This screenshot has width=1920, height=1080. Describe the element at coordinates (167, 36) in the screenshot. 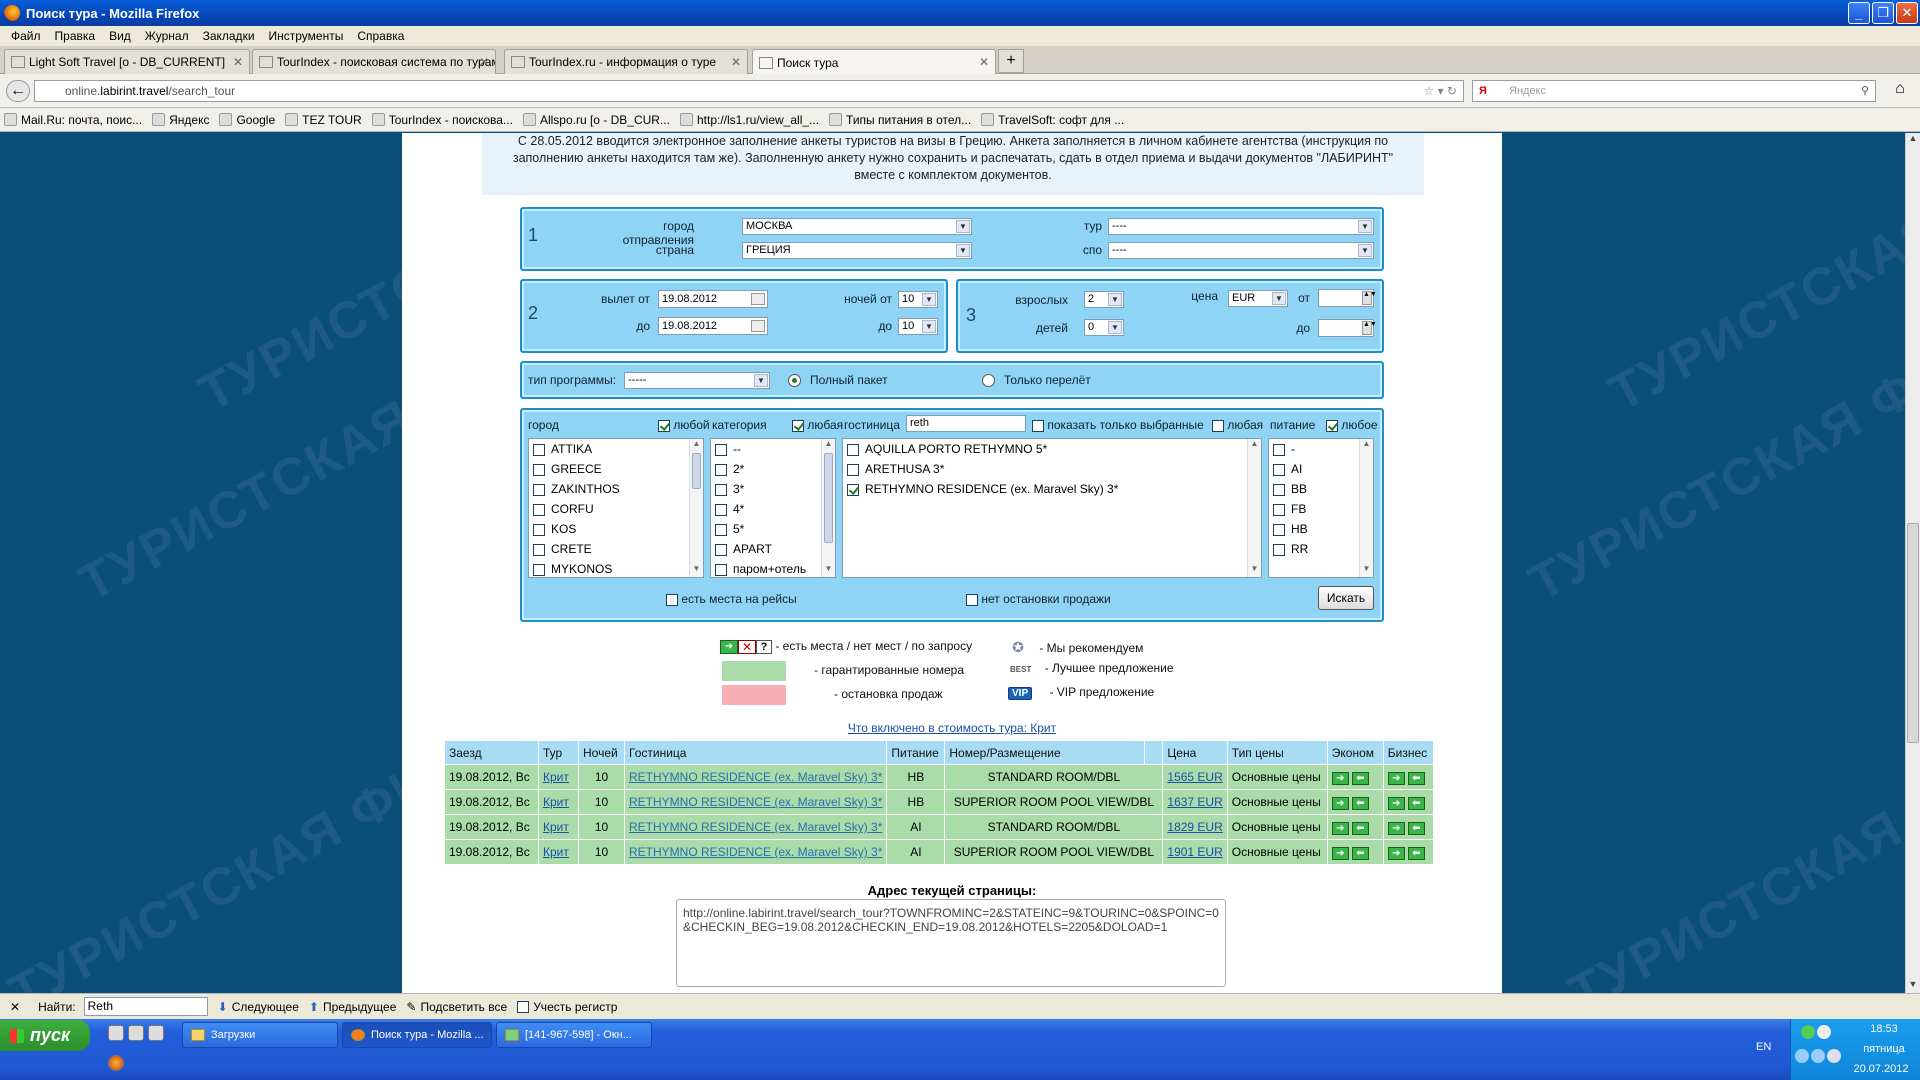

I see `menu-history: Журнал` at that location.